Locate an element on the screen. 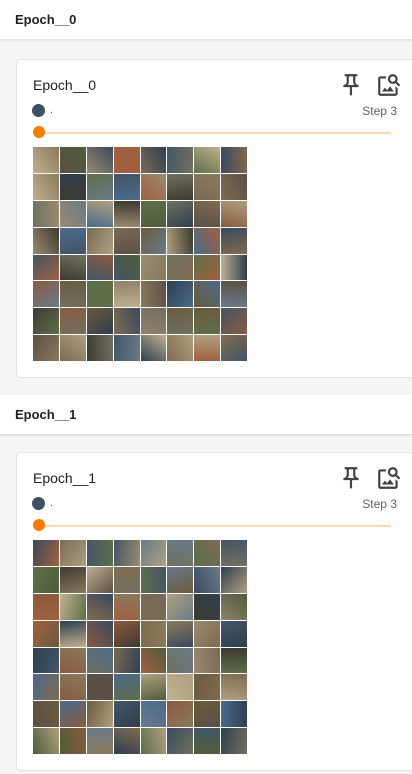 The width and height of the screenshot is (412, 774). run-color-dot is located at coordinates (38, 110).